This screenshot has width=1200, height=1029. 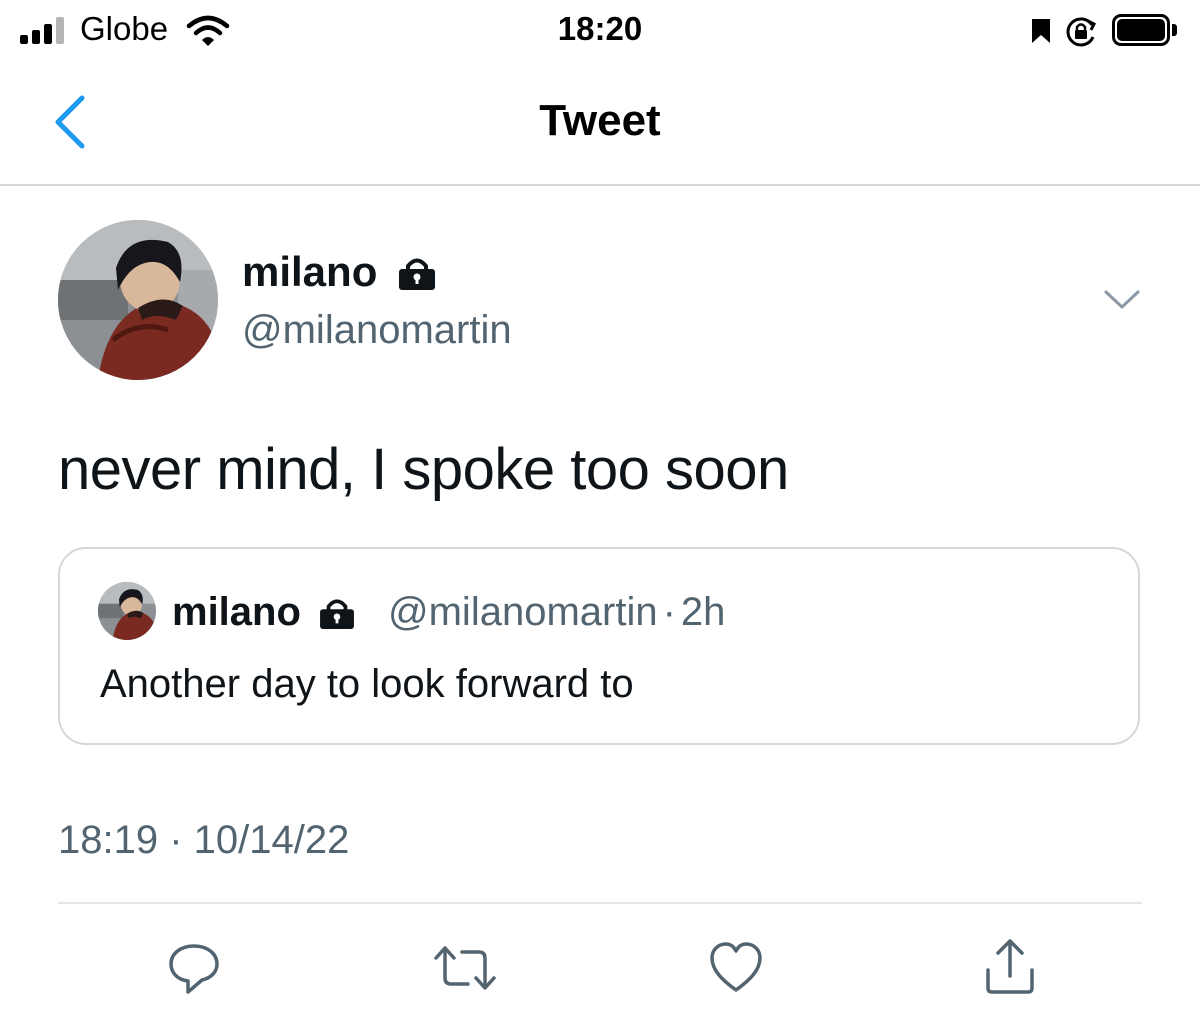 I want to click on nav-divider, so click(x=600, y=185).